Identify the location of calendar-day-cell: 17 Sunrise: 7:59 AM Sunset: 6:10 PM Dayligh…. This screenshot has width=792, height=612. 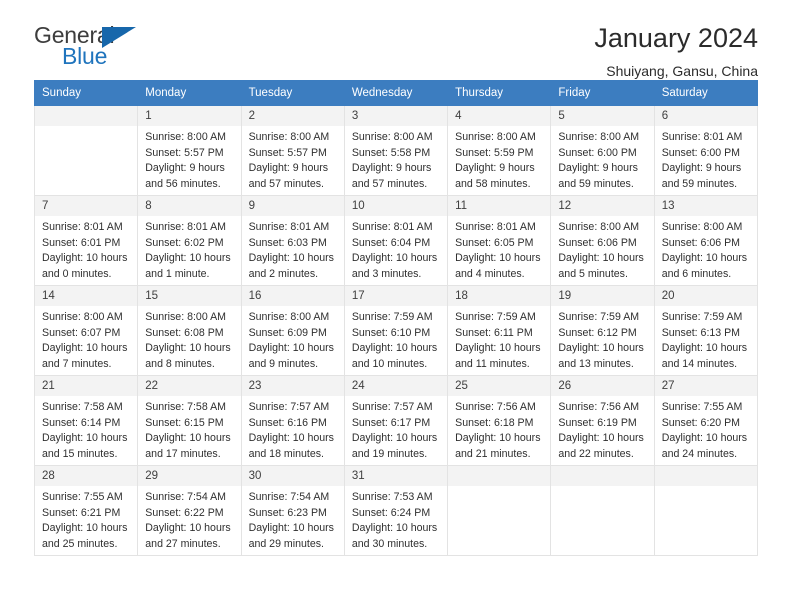
(396, 330).